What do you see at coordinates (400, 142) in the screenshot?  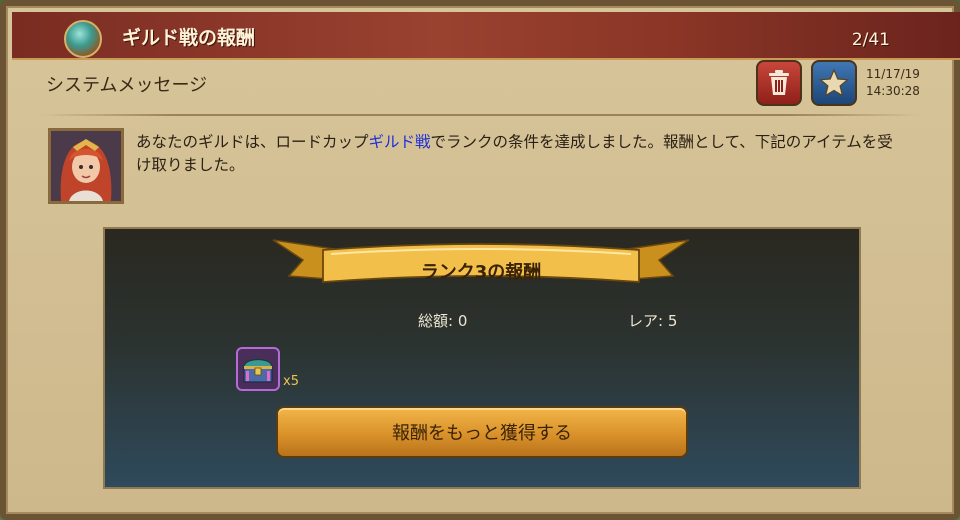 I see `guild-war-link: ギルド戦` at bounding box center [400, 142].